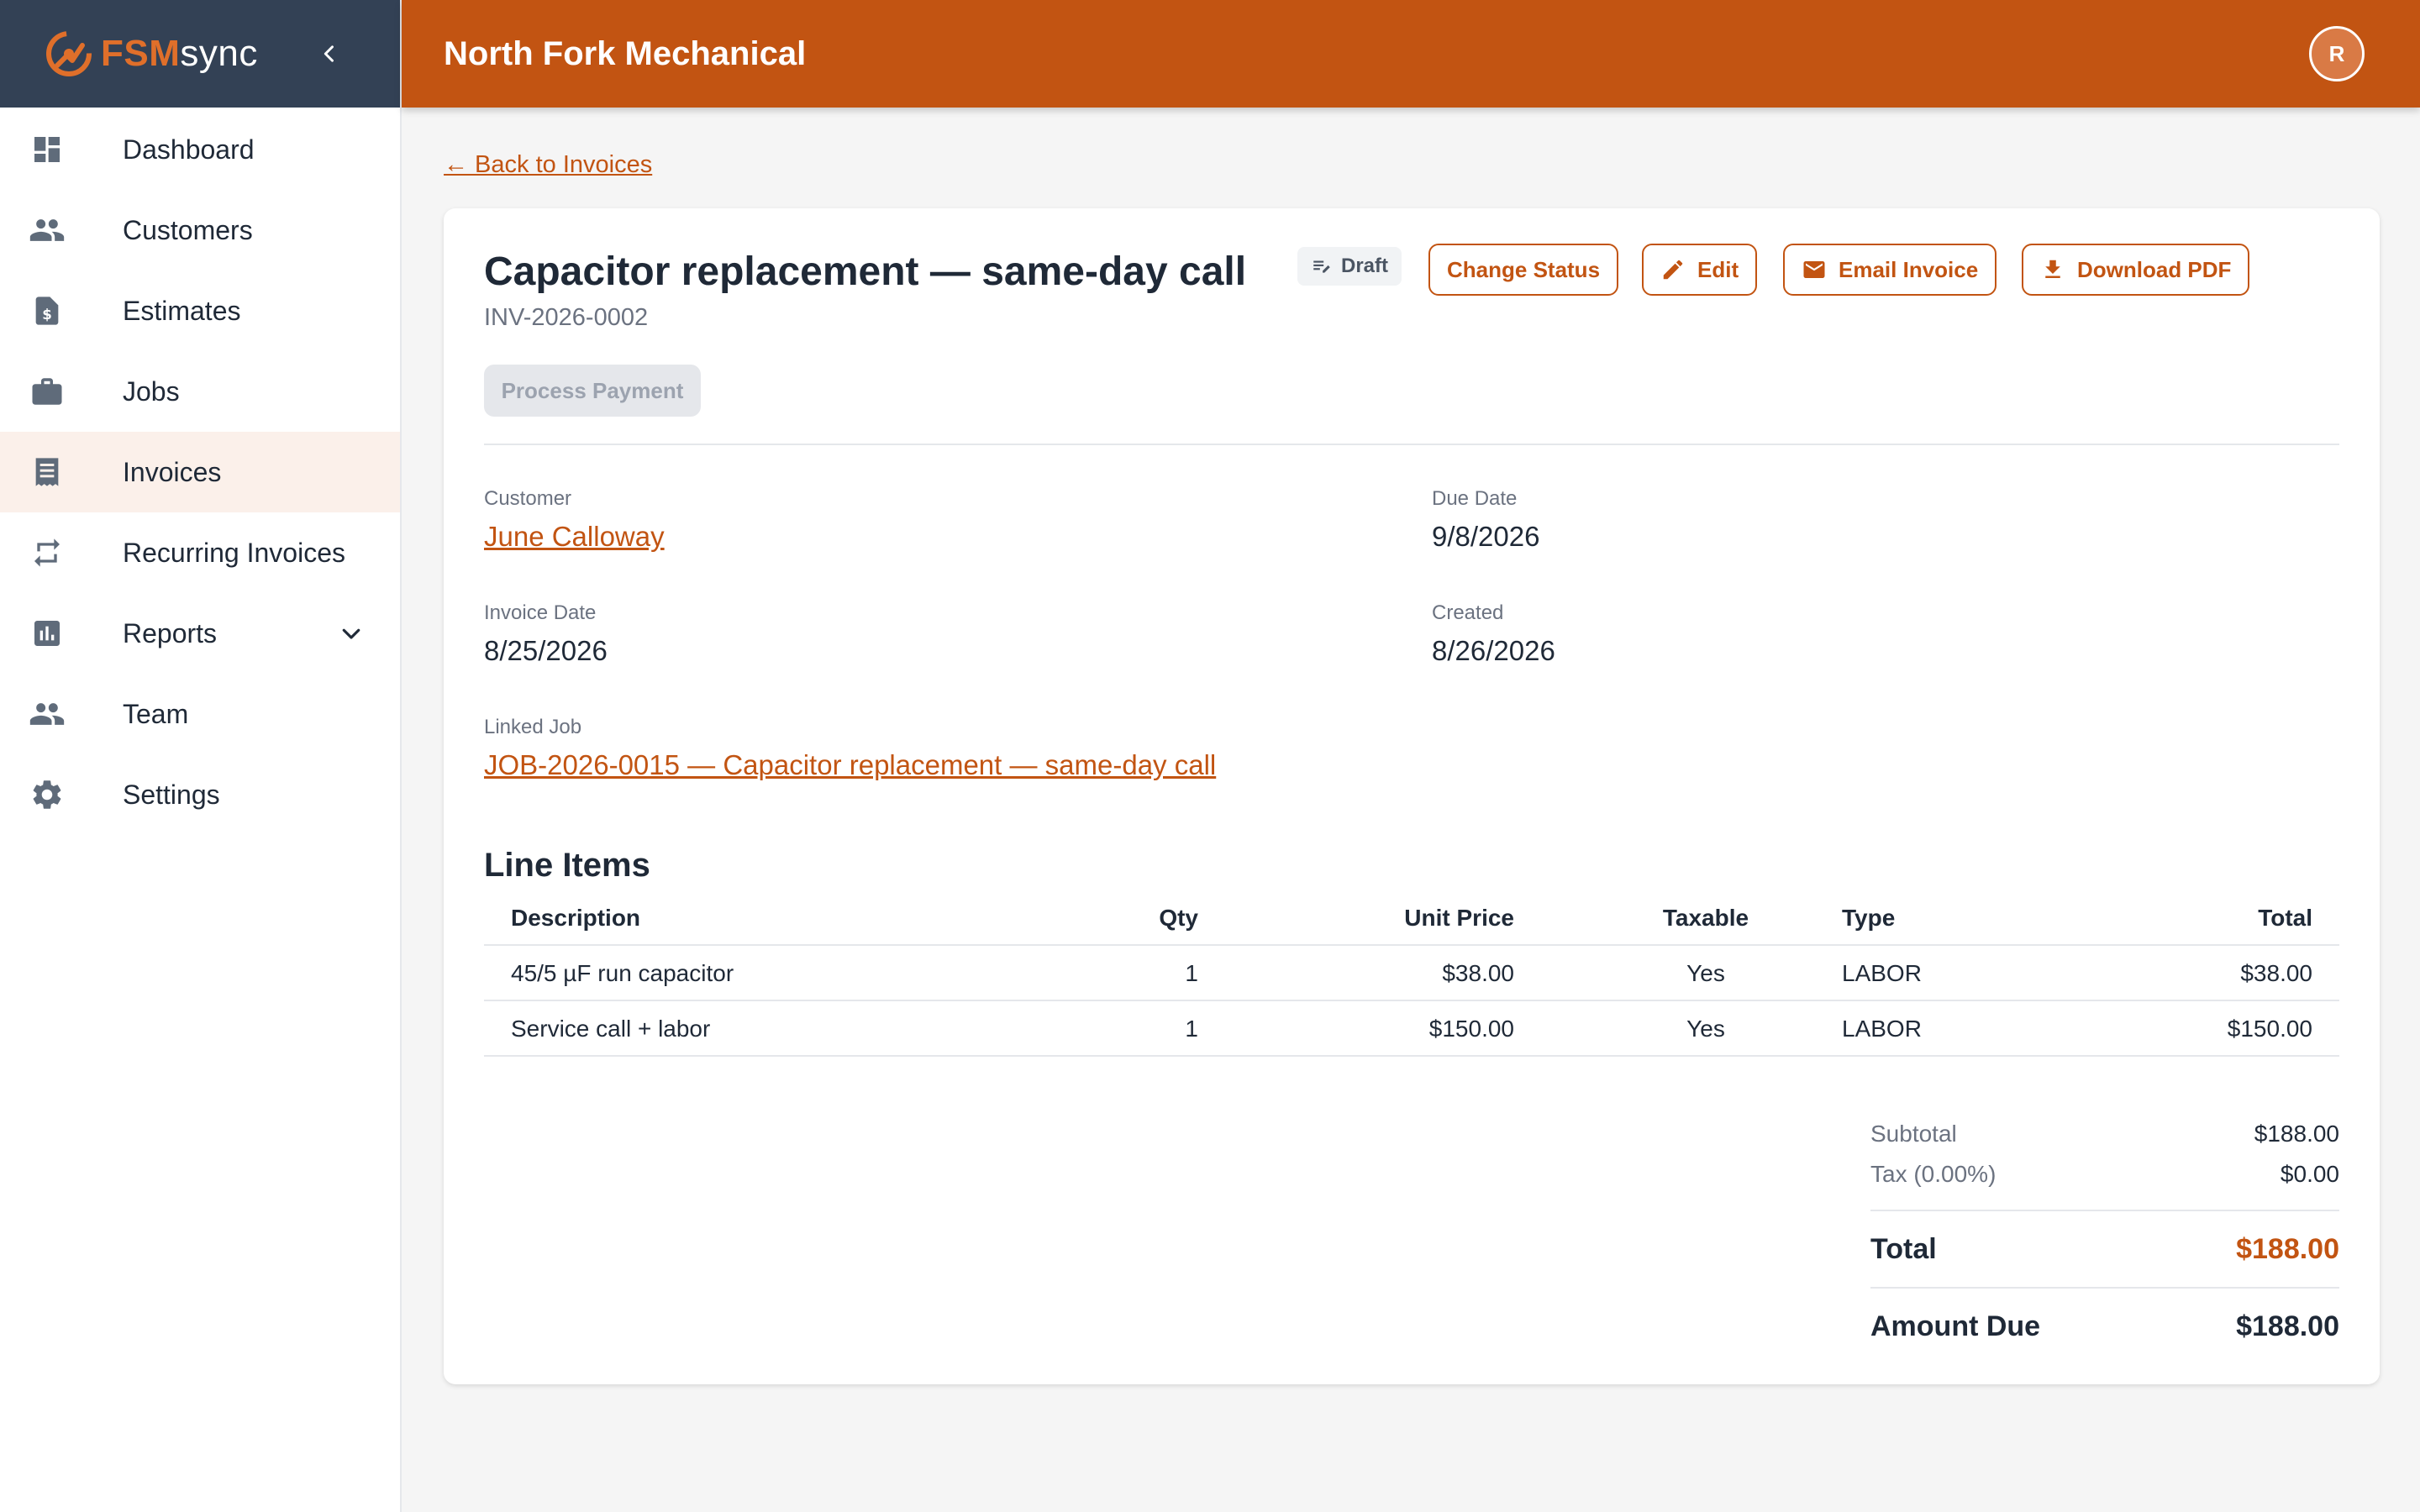 The image size is (2420, 1512). What do you see at coordinates (576, 918) in the screenshot?
I see `column-header-description: Description` at bounding box center [576, 918].